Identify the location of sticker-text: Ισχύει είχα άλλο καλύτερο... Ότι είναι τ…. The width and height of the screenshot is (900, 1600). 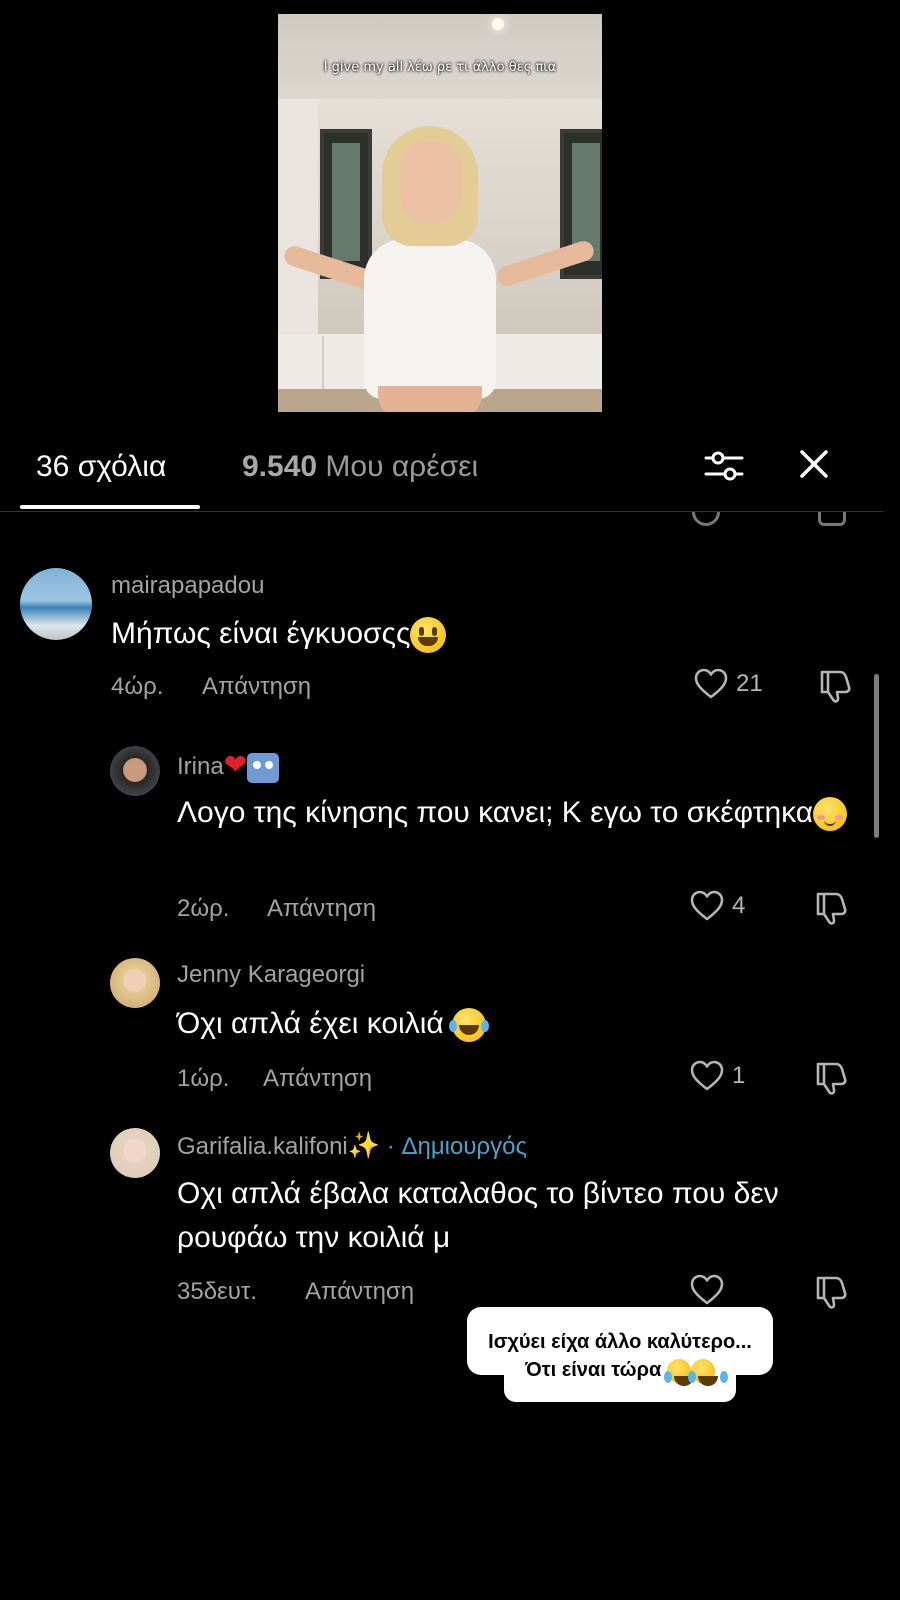
(620, 1357).